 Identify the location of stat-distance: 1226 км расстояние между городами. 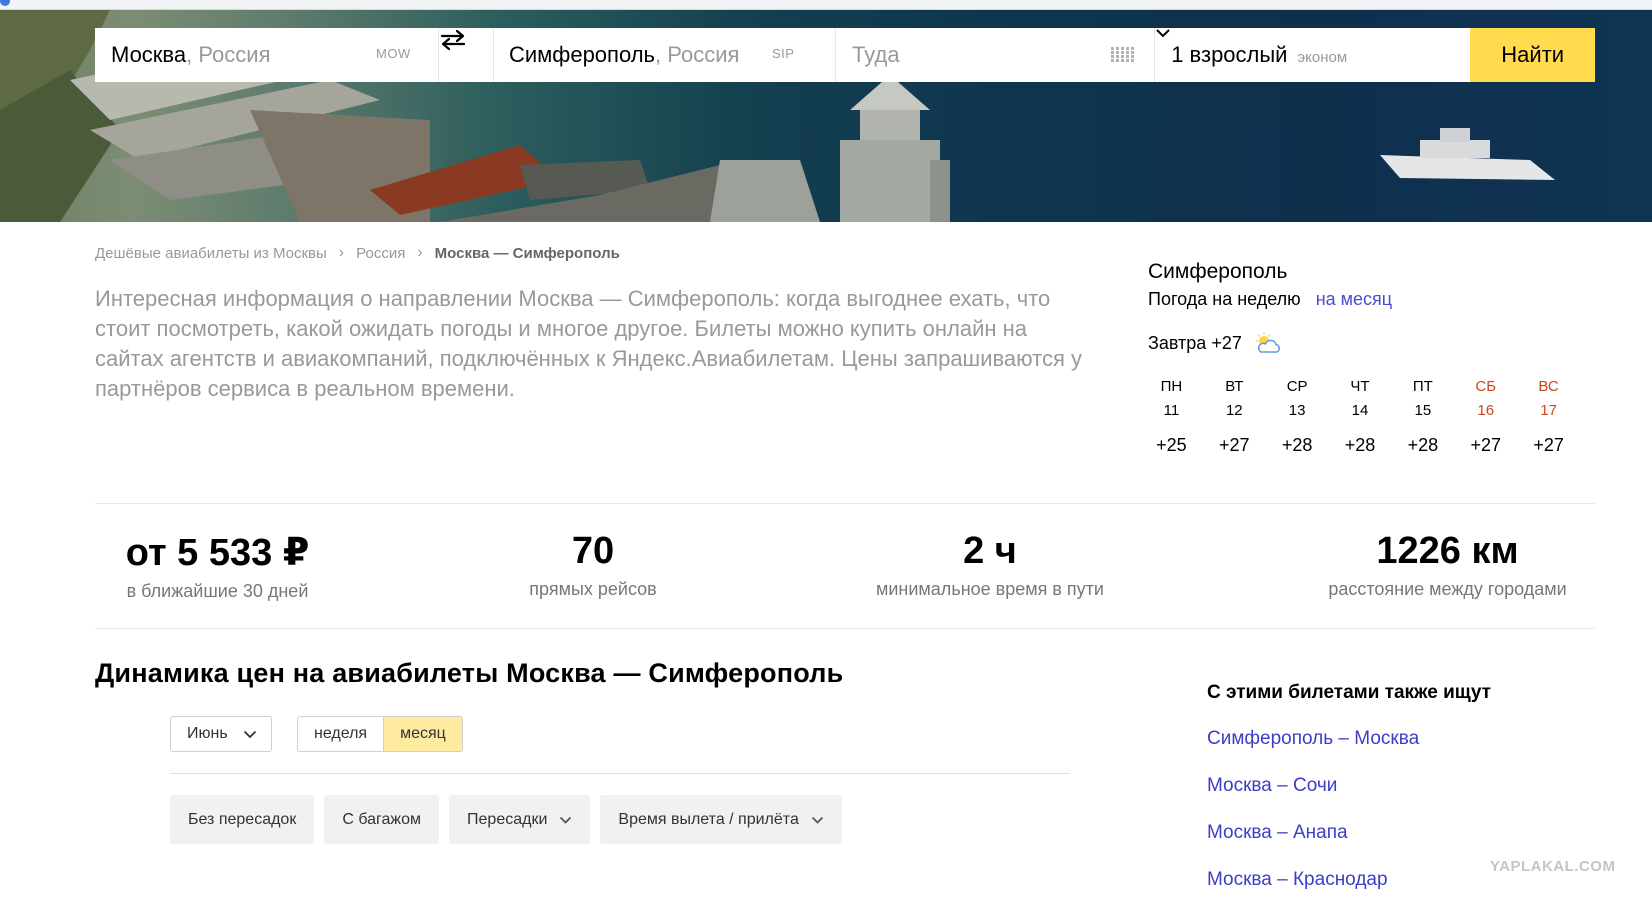
(1447, 565).